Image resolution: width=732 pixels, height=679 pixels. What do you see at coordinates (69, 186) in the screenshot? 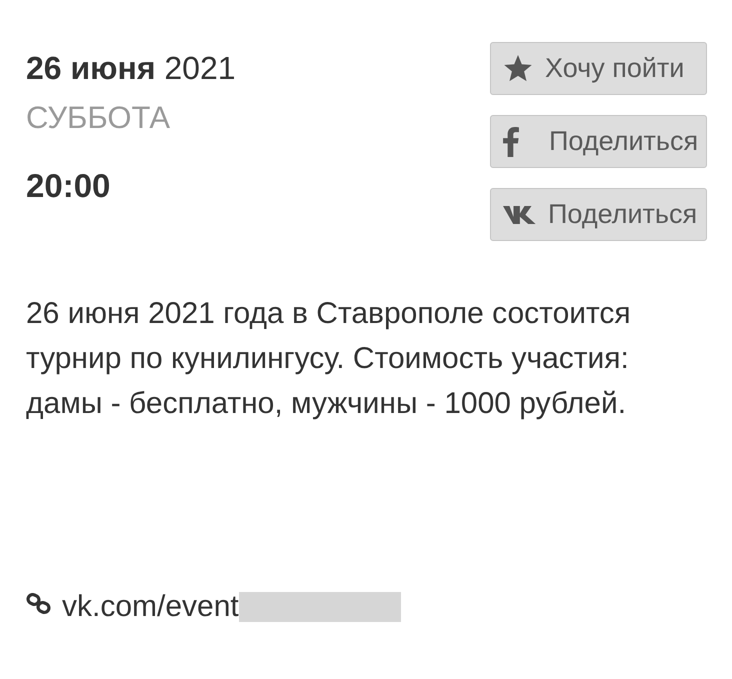
I see `event-time: 20:00` at bounding box center [69, 186].